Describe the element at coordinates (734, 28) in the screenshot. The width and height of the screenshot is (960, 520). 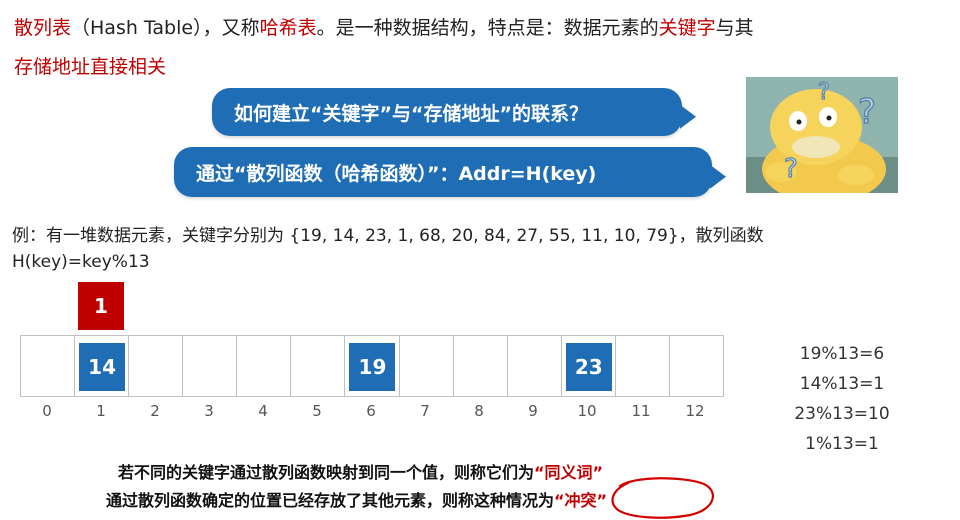
I see `desc-part-2: 与其` at that location.